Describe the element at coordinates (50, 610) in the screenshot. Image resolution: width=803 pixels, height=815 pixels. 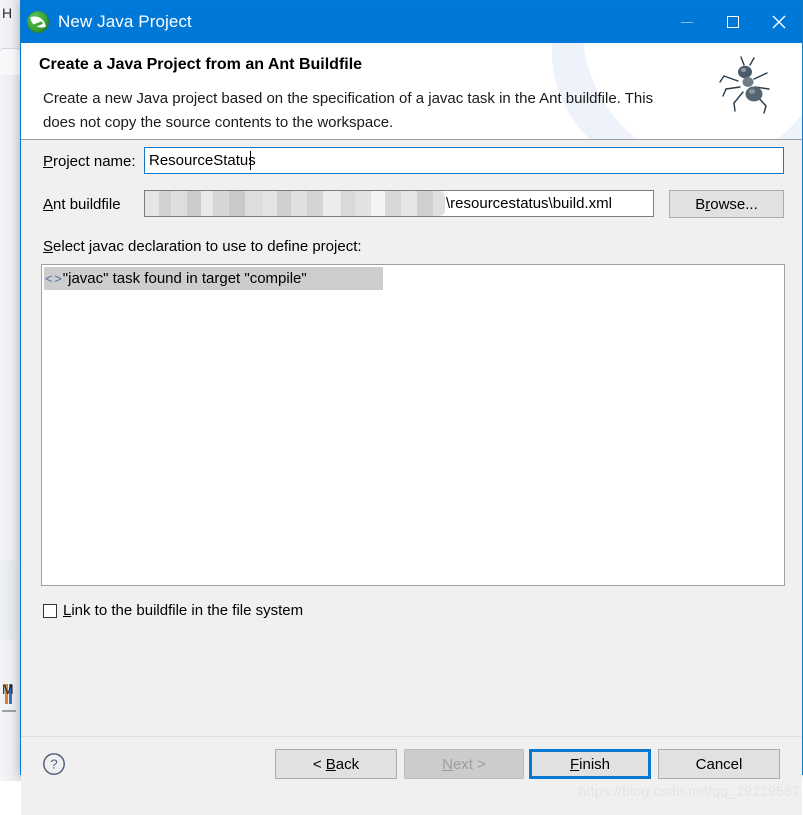
I see `link-buildfile-checkbox` at that location.